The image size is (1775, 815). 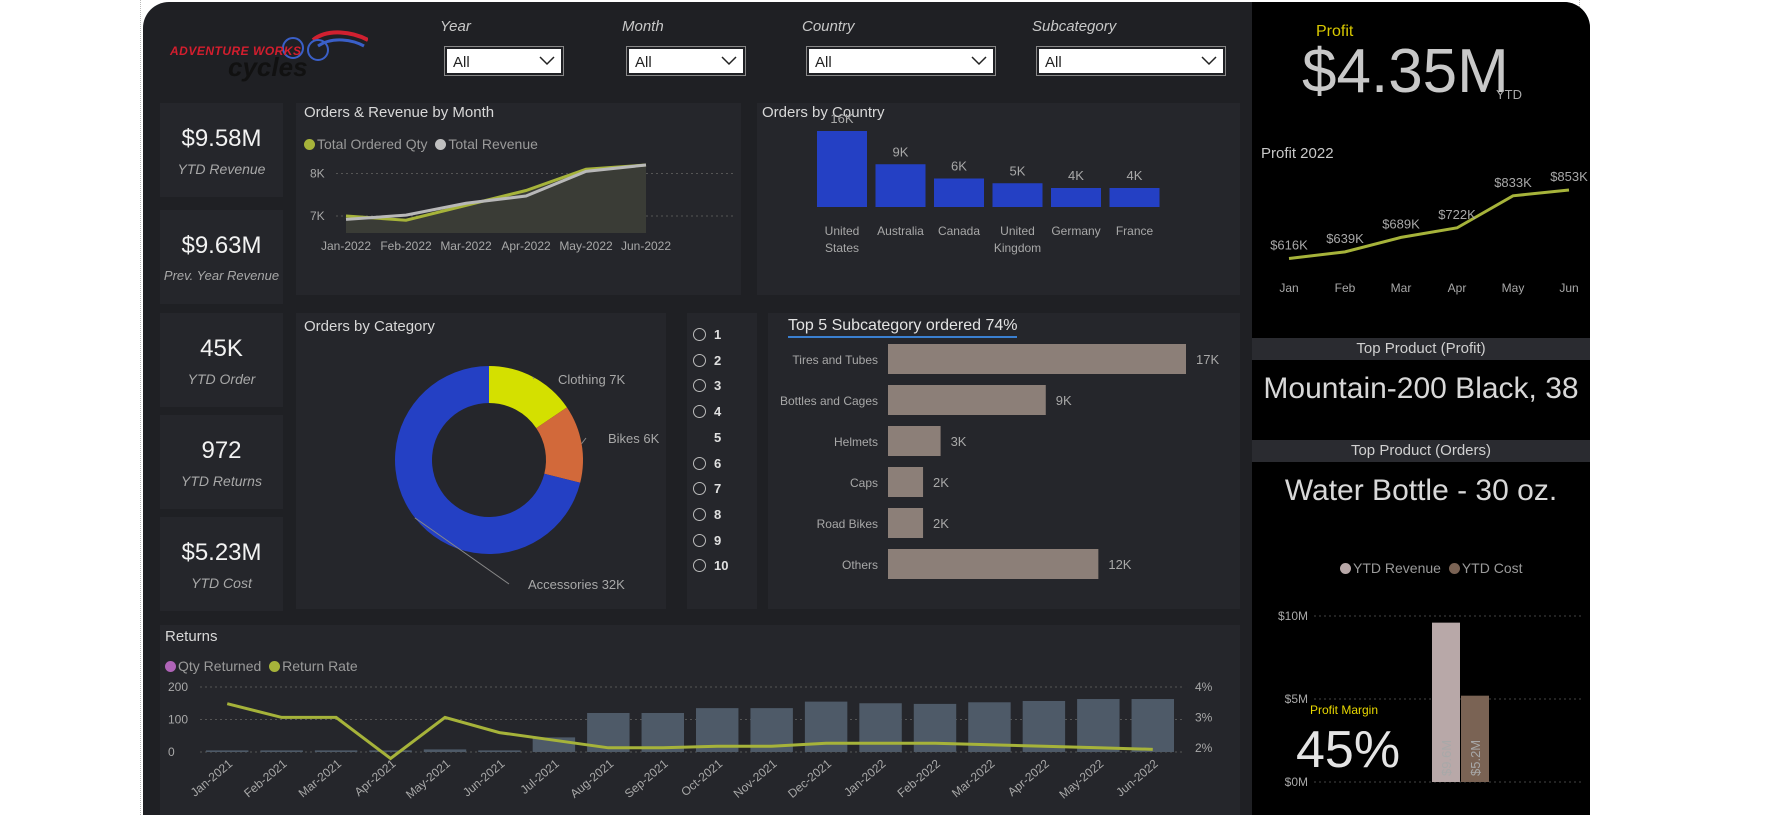 What do you see at coordinates (718, 540) in the screenshot?
I see `rank-option-label: 9` at bounding box center [718, 540].